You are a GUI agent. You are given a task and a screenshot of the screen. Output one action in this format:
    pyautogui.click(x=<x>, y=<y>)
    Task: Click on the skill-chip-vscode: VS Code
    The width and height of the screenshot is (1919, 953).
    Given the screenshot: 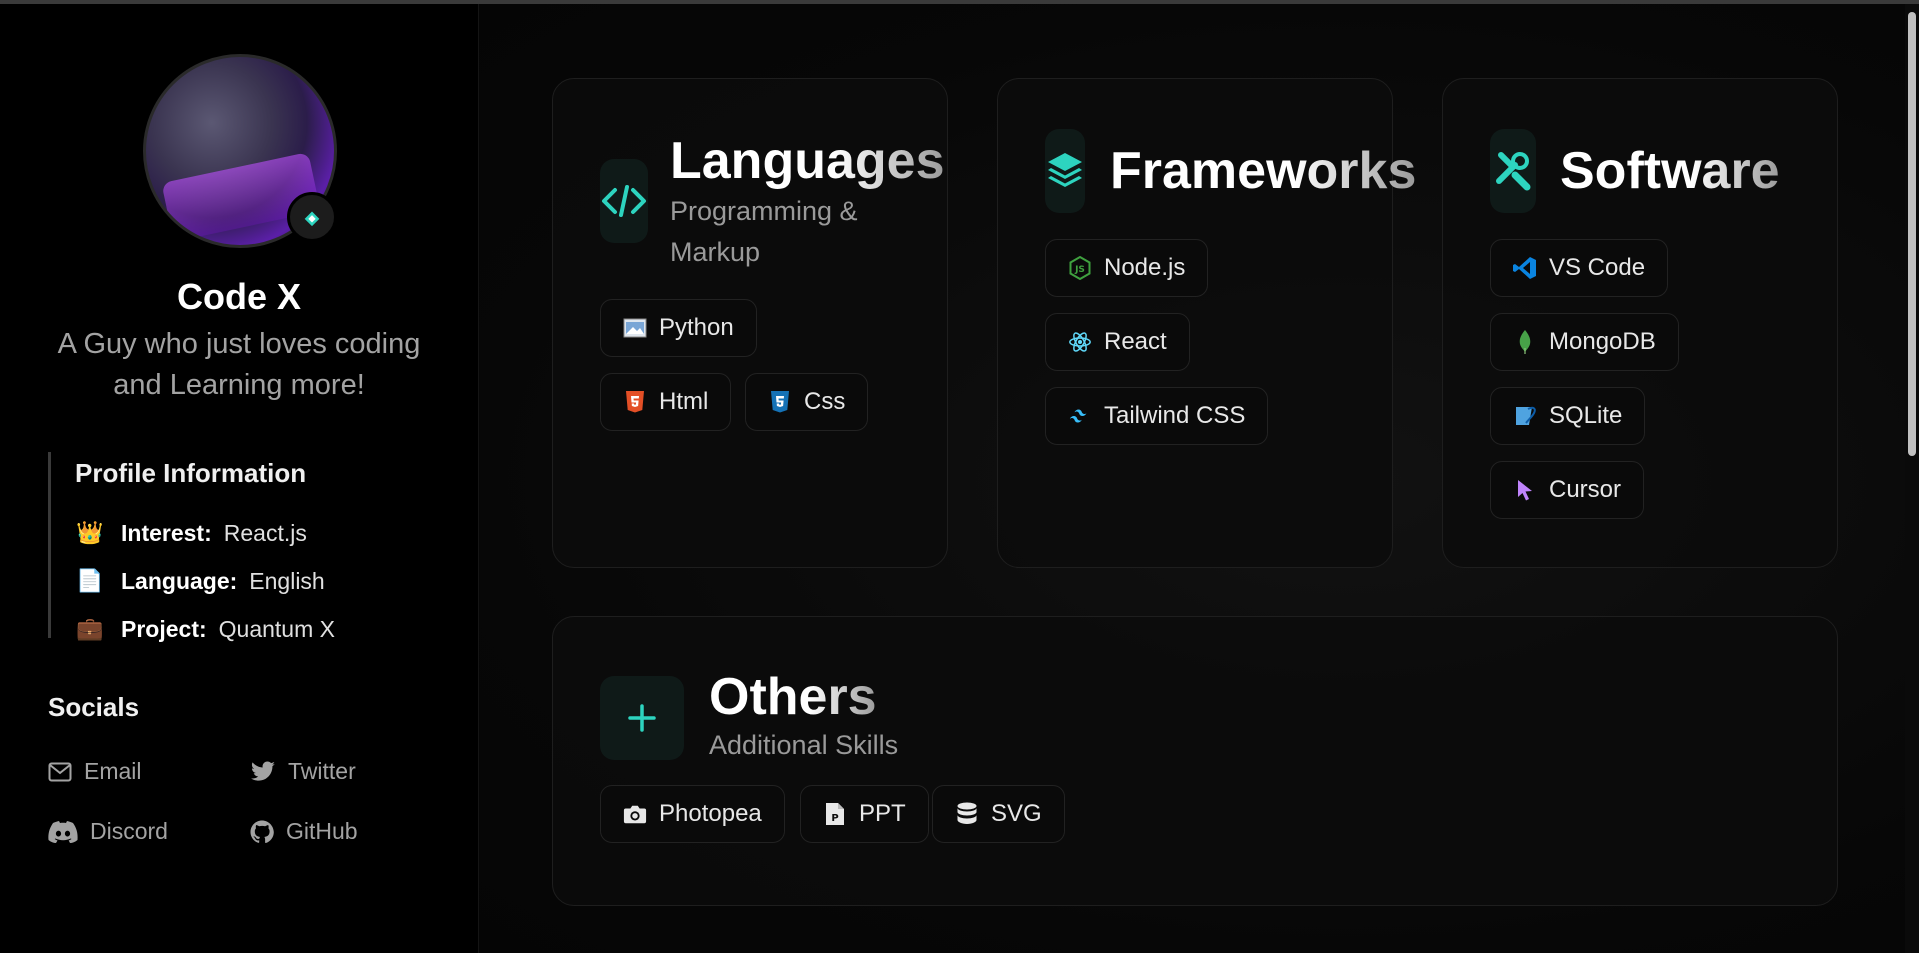 What is the action you would take?
    pyautogui.click(x=1579, y=268)
    